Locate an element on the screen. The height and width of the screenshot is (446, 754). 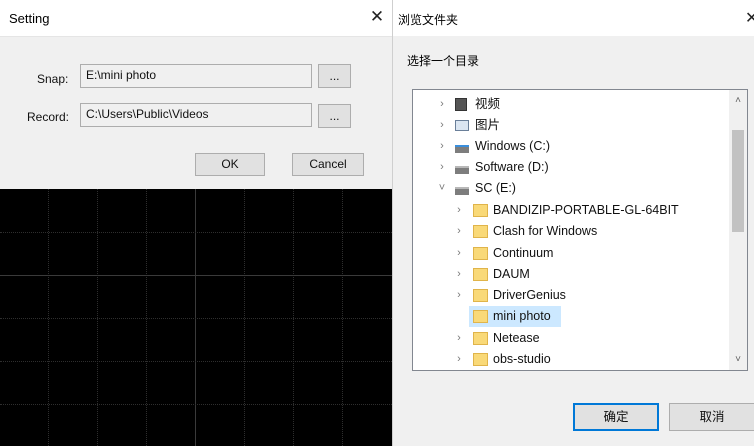
browse-close-icon: ✕ is located at coordinates (749, 18).